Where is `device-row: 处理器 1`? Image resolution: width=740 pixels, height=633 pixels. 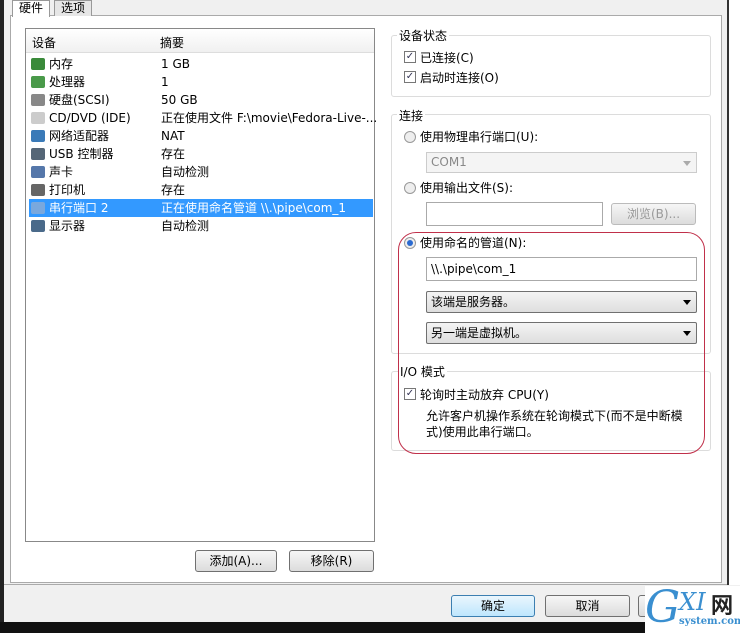 device-row: 处理器 1 is located at coordinates (201, 82).